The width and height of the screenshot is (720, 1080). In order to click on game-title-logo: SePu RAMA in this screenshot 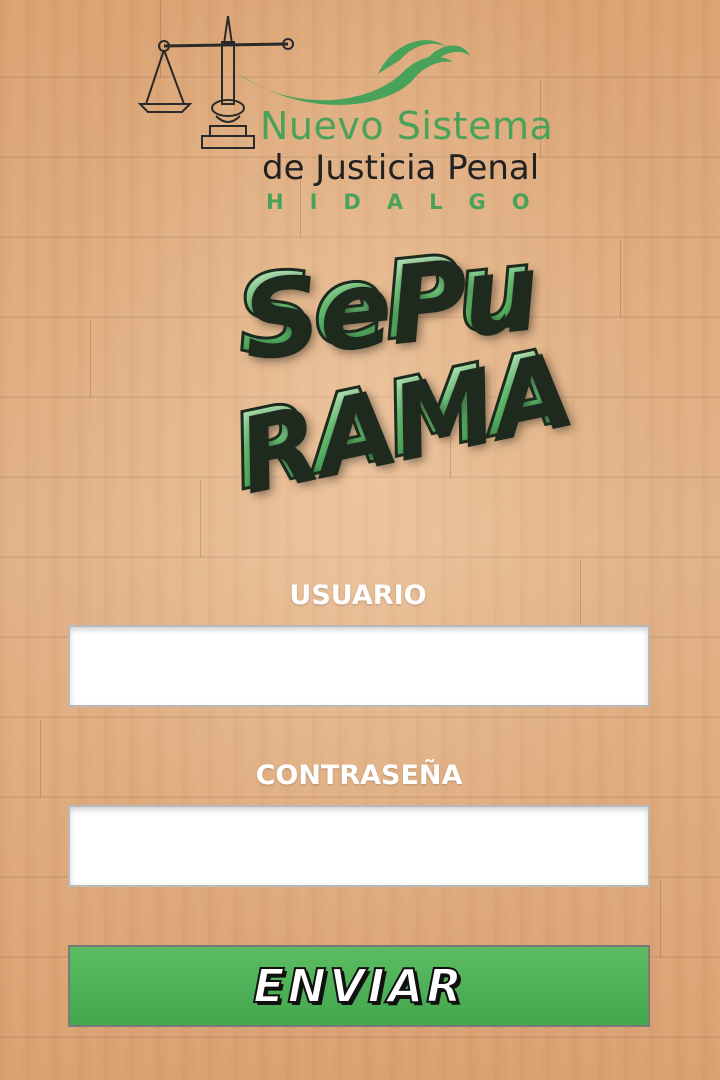, I will do `click(398, 371)`.